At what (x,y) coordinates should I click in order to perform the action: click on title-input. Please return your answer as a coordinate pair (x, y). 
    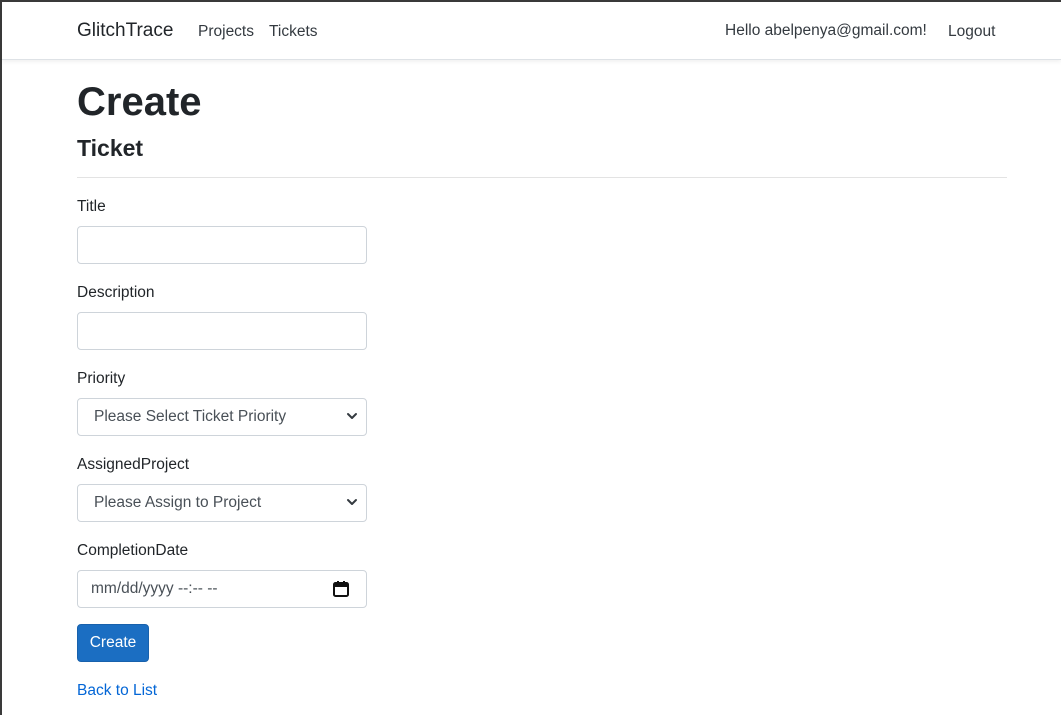
    Looking at the image, I should click on (222, 245).